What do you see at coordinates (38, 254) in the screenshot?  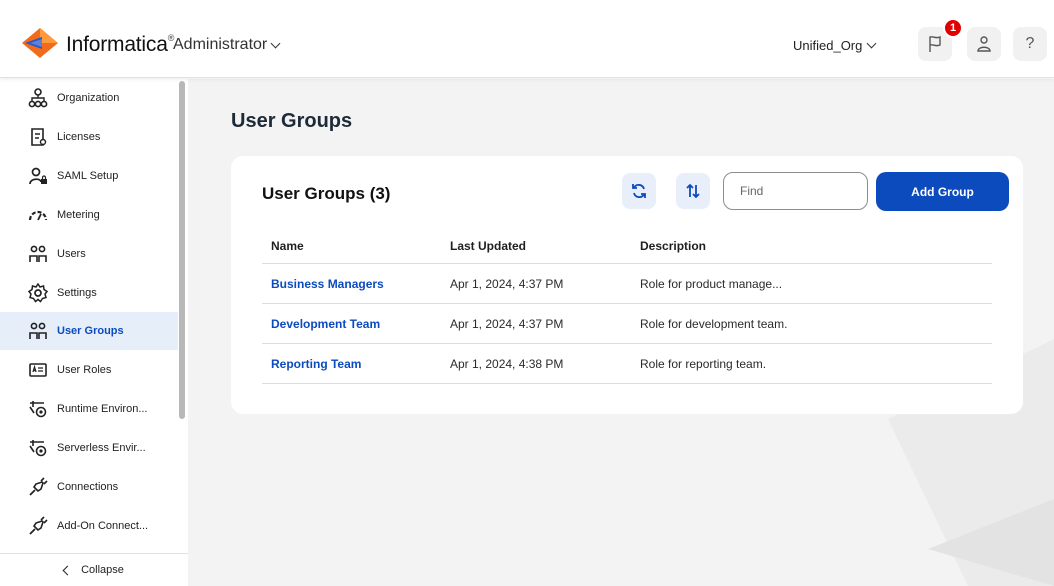 I see `users-icon` at bounding box center [38, 254].